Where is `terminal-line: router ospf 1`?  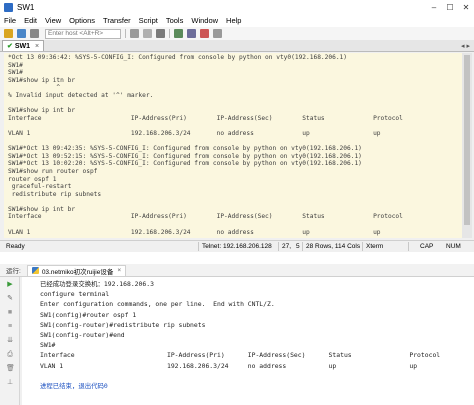
terminal-line: router ospf 1 is located at coordinates (32, 179).